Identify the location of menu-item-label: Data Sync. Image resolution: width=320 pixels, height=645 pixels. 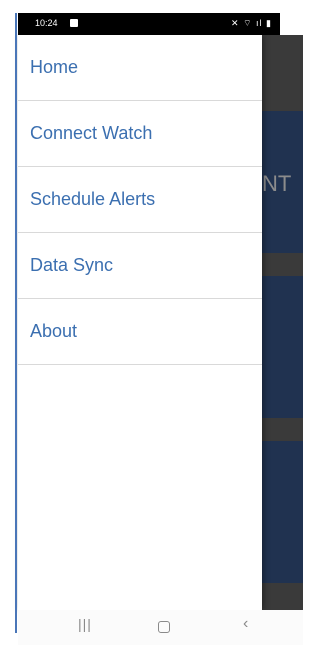
(72, 265).